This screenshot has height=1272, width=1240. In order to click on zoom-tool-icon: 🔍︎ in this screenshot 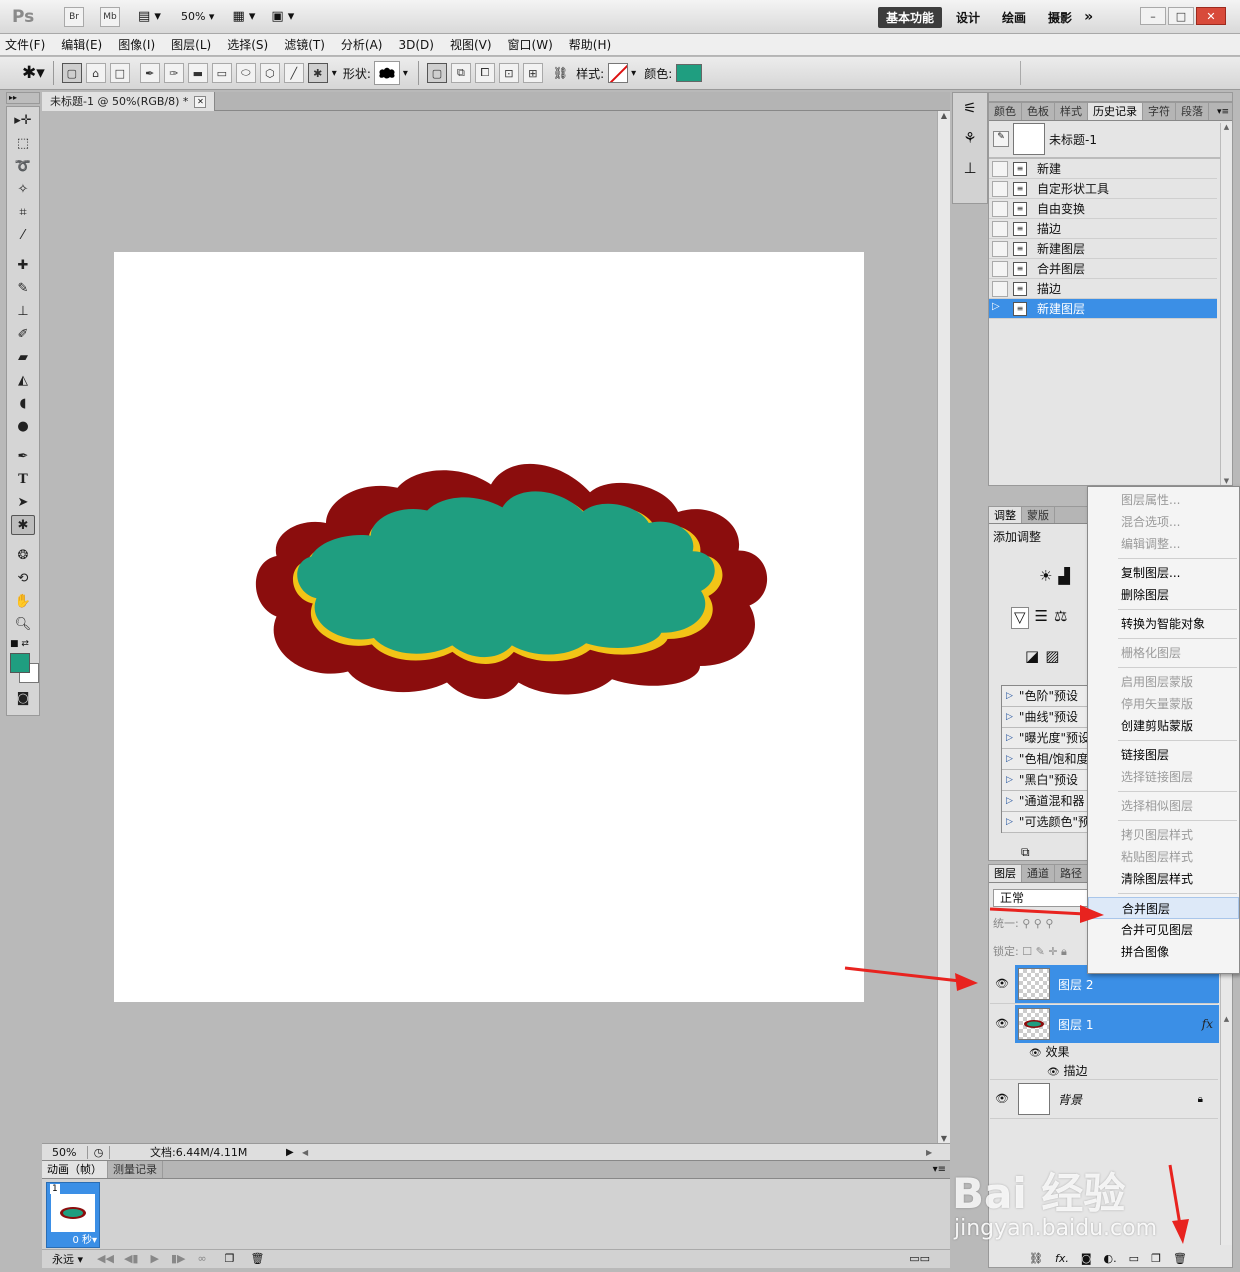, I will do `click(23, 624)`.